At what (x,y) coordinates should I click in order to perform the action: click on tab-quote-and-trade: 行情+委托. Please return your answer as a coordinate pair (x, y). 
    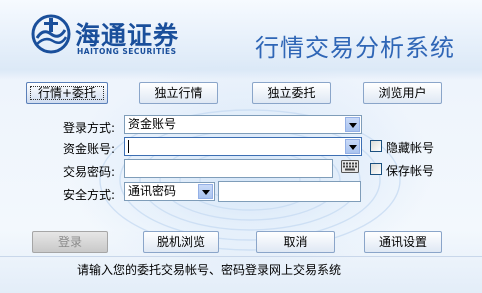
    Looking at the image, I should click on (67, 93).